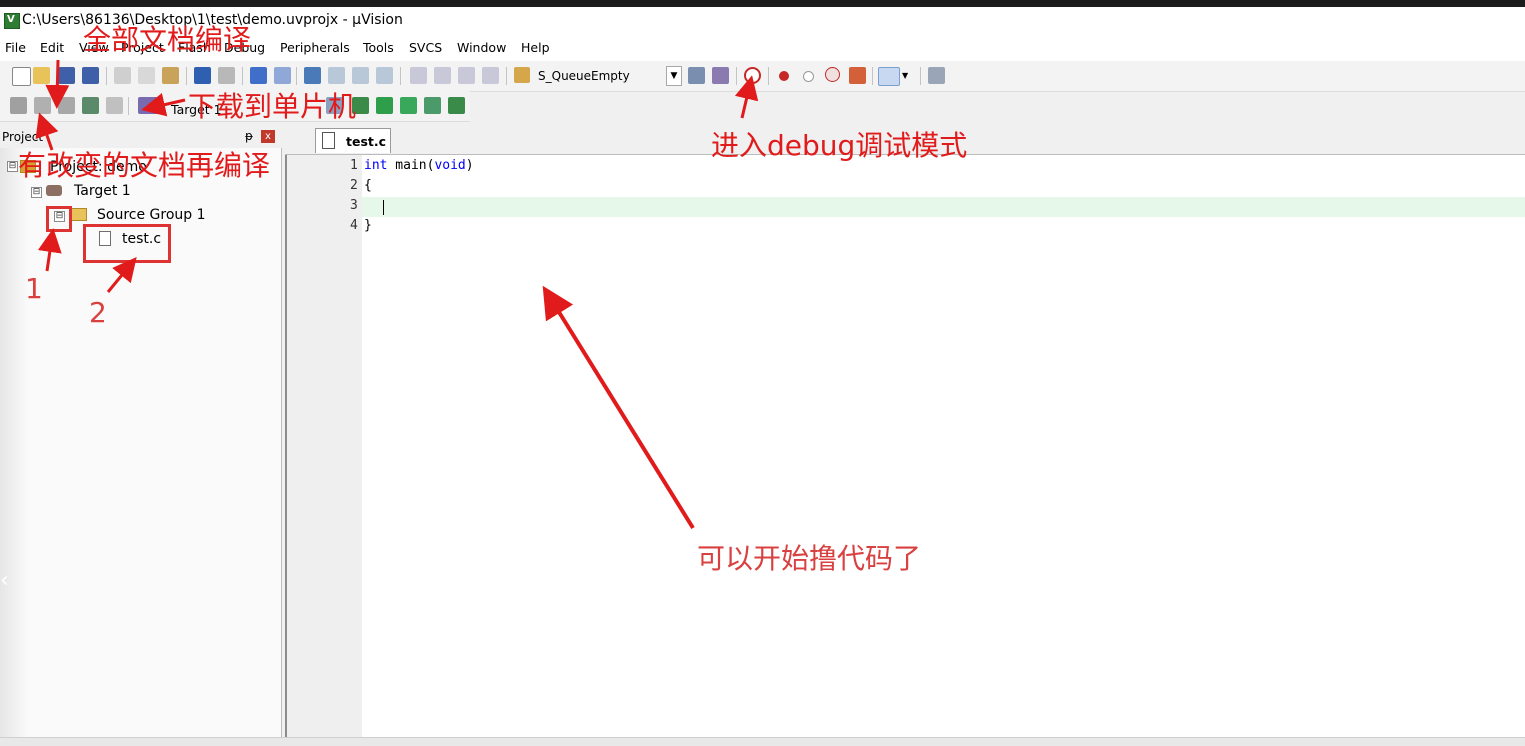 This screenshot has height=746, width=1525. I want to click on arrow-build-changed, so click(47, 131).